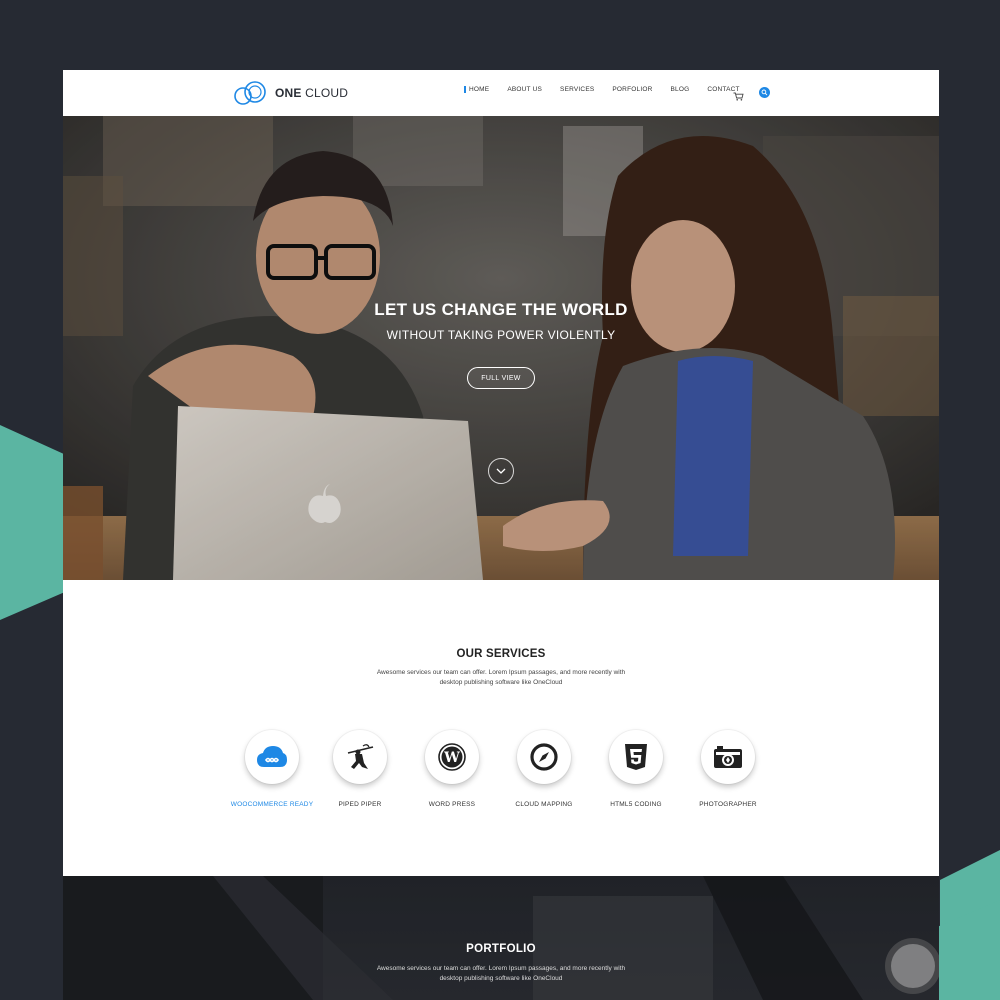 The image size is (1000, 1000). I want to click on nav-item-portfolio: PORFOLIOR, so click(632, 89).